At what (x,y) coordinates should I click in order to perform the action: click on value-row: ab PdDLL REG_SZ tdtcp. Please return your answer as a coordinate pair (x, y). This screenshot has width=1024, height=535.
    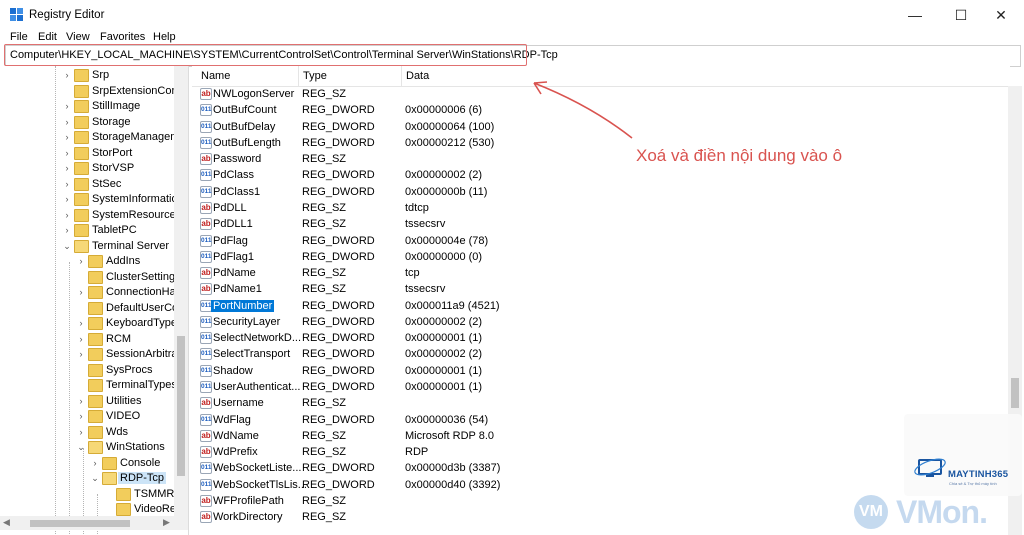
    Looking at the image, I should click on (601, 209).